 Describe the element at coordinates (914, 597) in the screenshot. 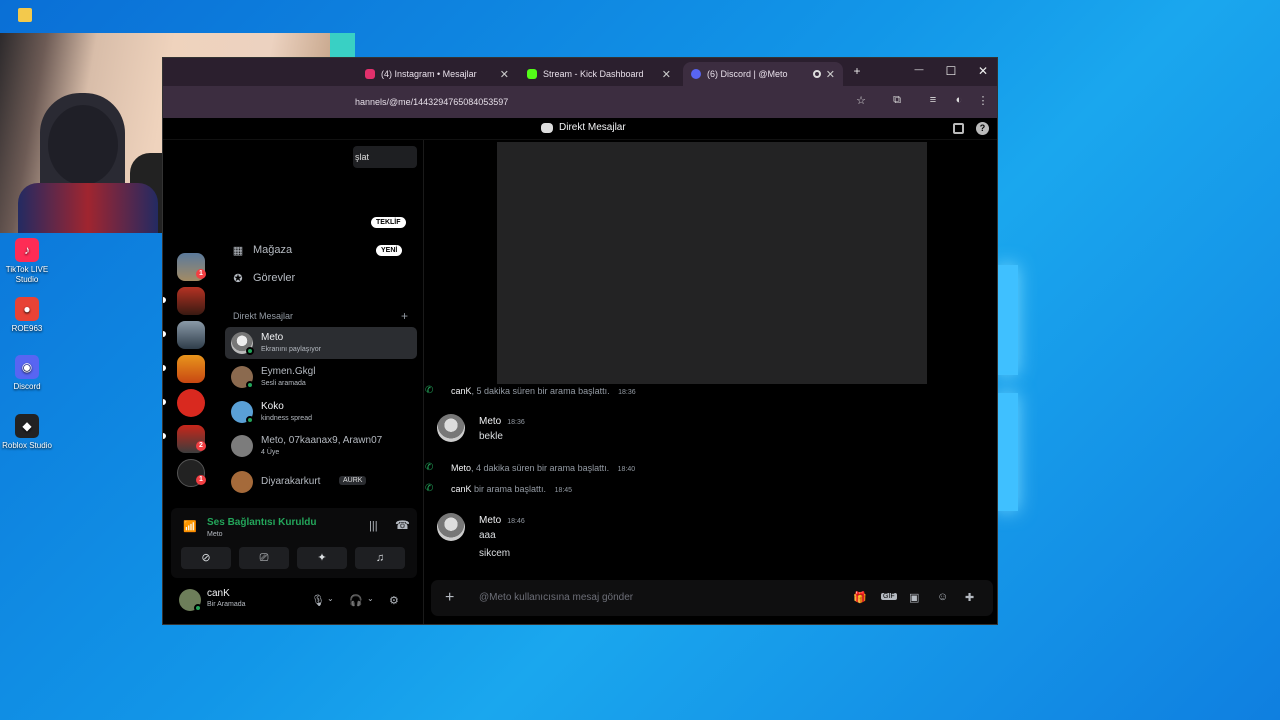

I see `sticker-icon: ▣` at that location.